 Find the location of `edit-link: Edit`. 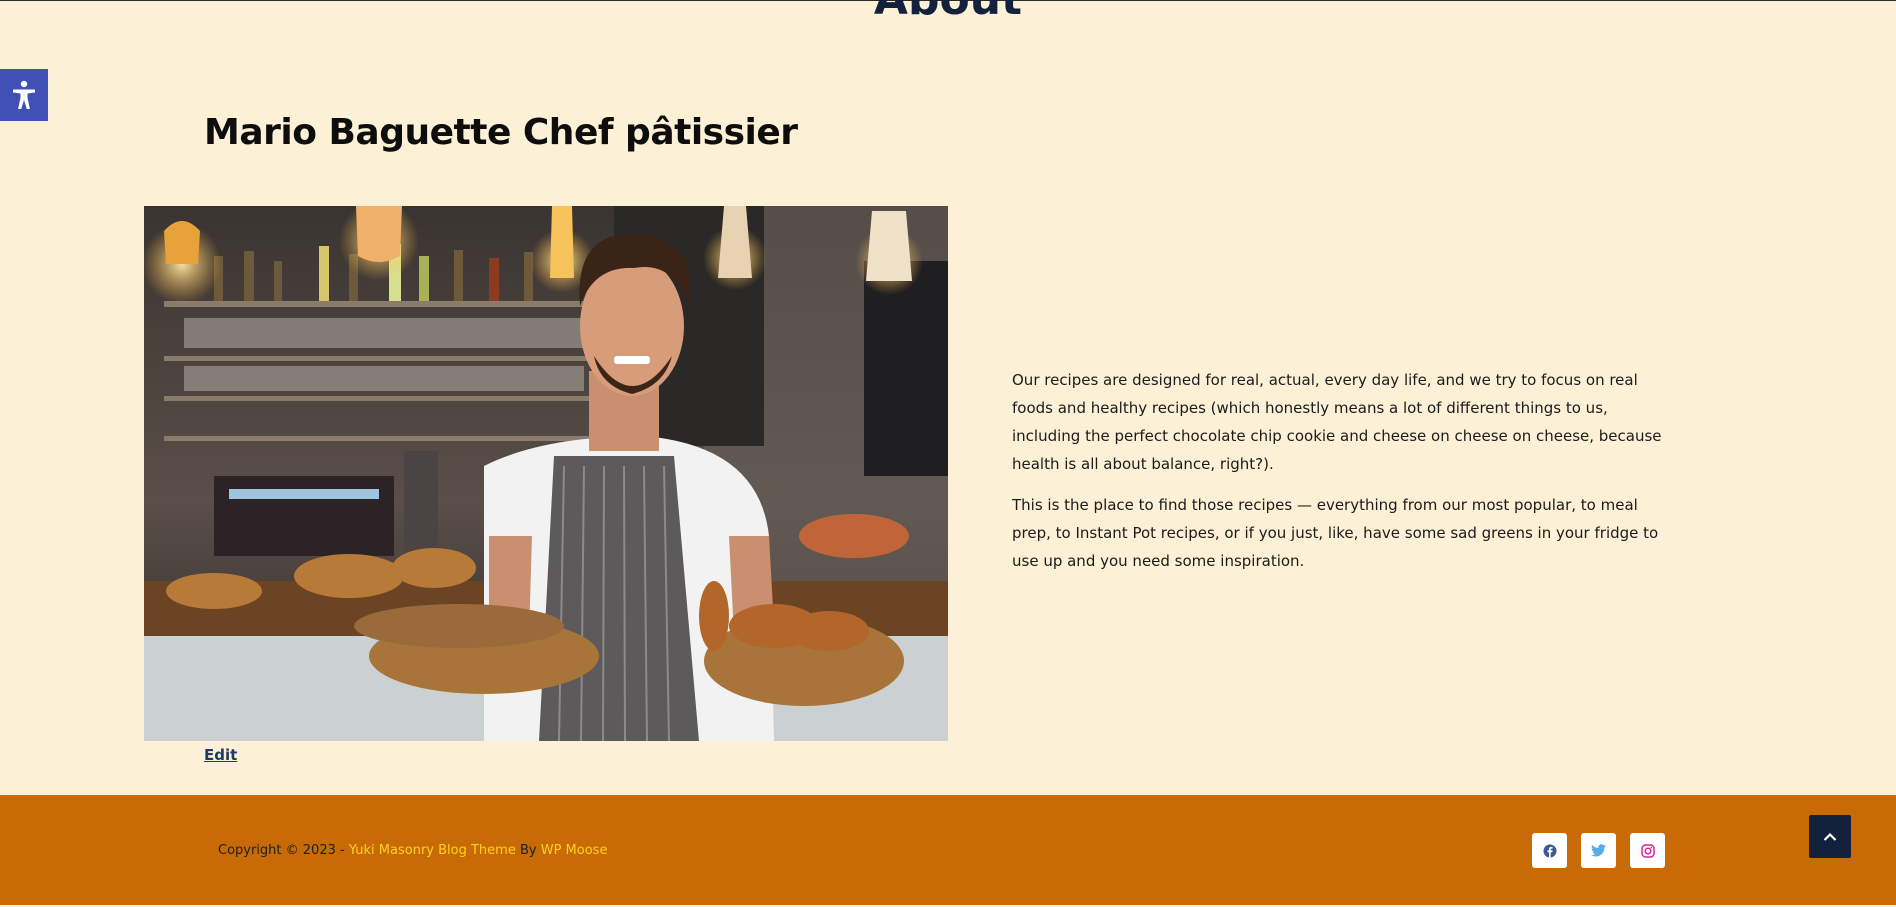

edit-link: Edit is located at coordinates (220, 755).